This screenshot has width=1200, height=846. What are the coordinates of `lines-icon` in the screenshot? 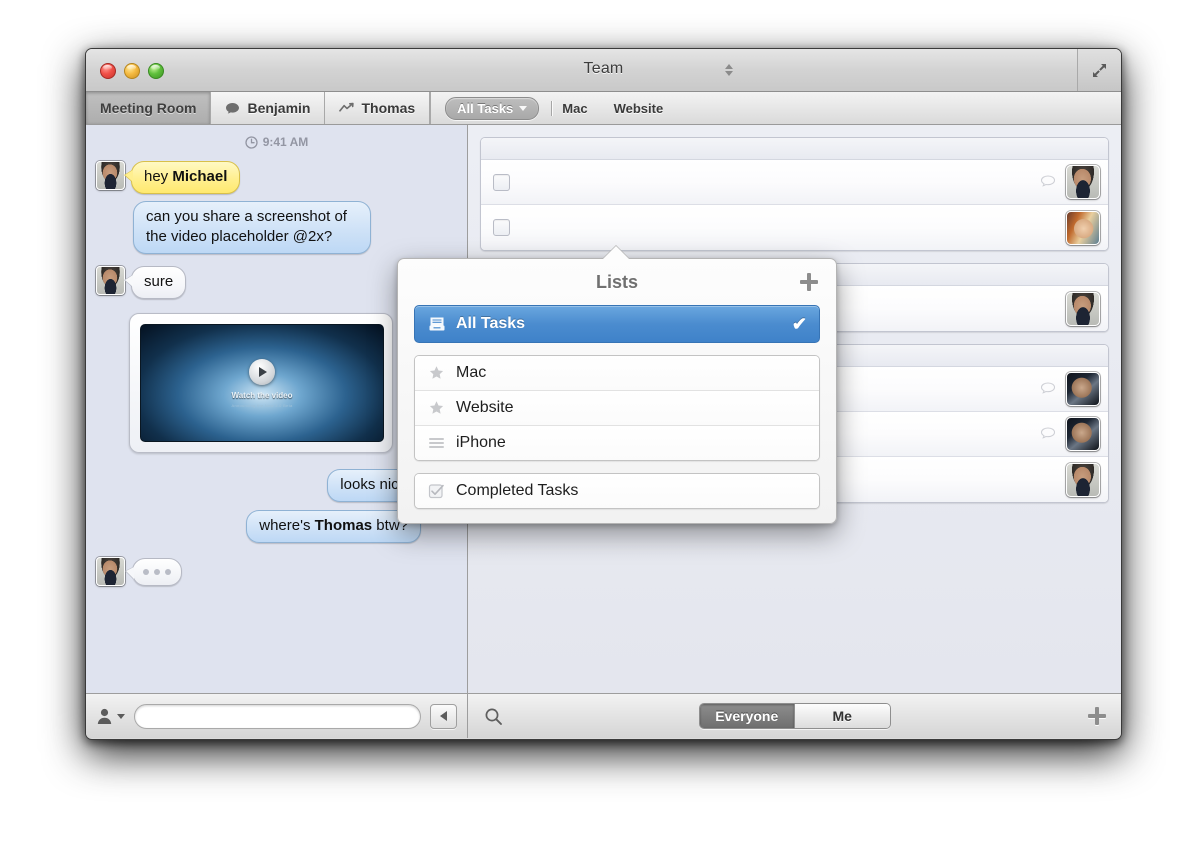 It's located at (436, 443).